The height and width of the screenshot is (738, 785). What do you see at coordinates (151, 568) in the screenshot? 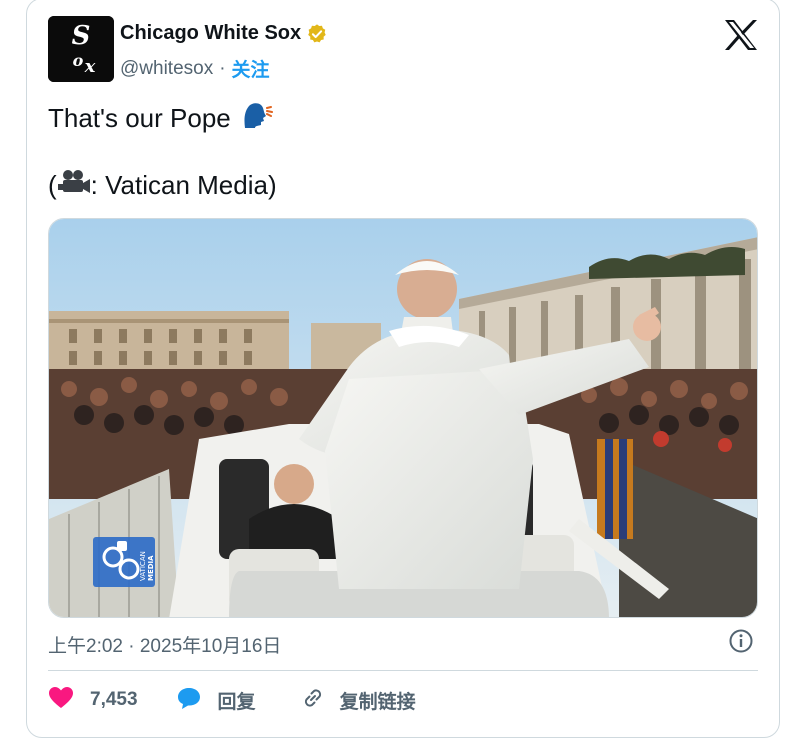
I see `watermark-line-2: MEDIA` at bounding box center [151, 568].